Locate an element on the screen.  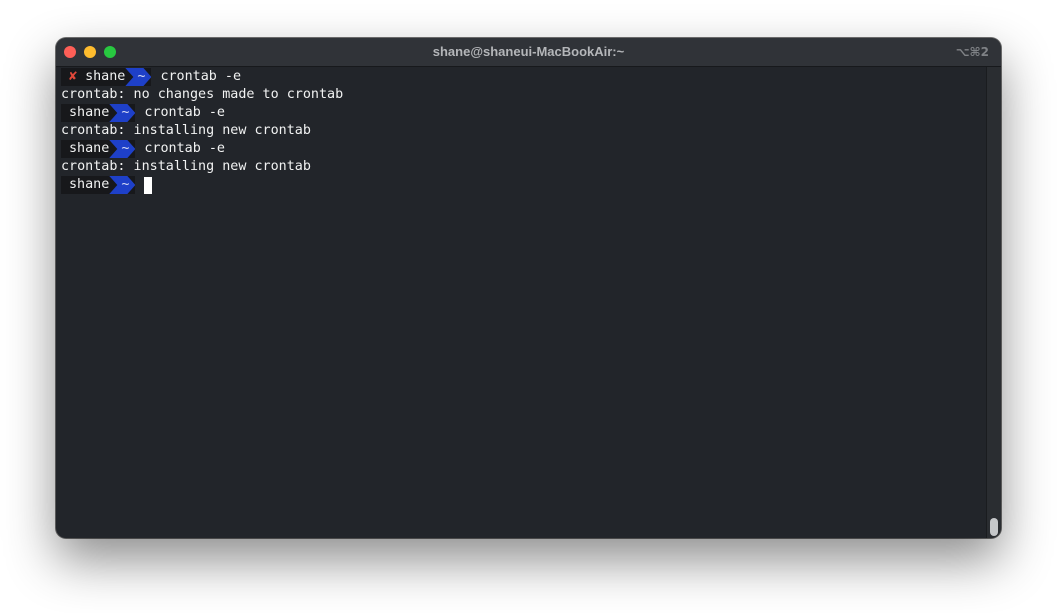
window-shortcut-label: ⌥⌘2 is located at coordinates (972, 52).